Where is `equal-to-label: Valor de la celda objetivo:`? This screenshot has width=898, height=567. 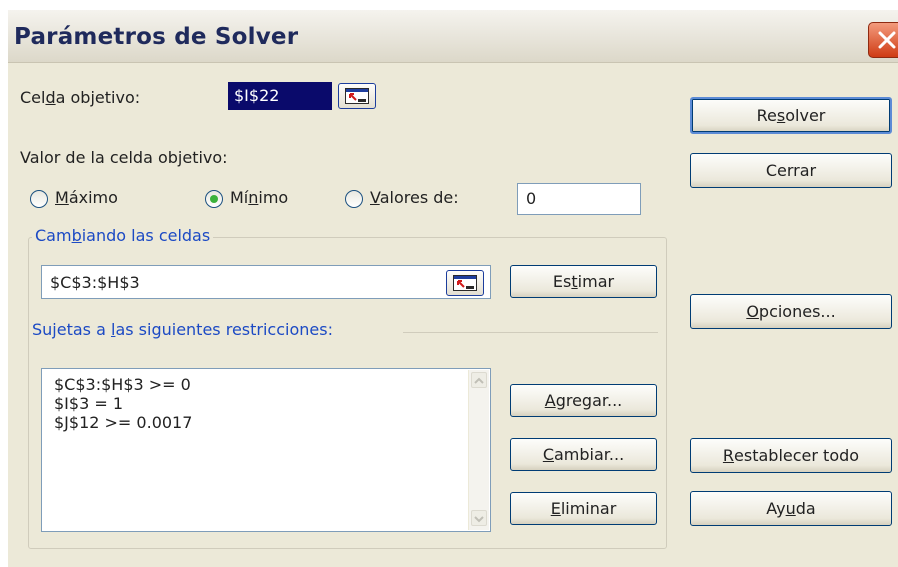
equal-to-label: Valor de la celda objetivo: is located at coordinates (124, 157).